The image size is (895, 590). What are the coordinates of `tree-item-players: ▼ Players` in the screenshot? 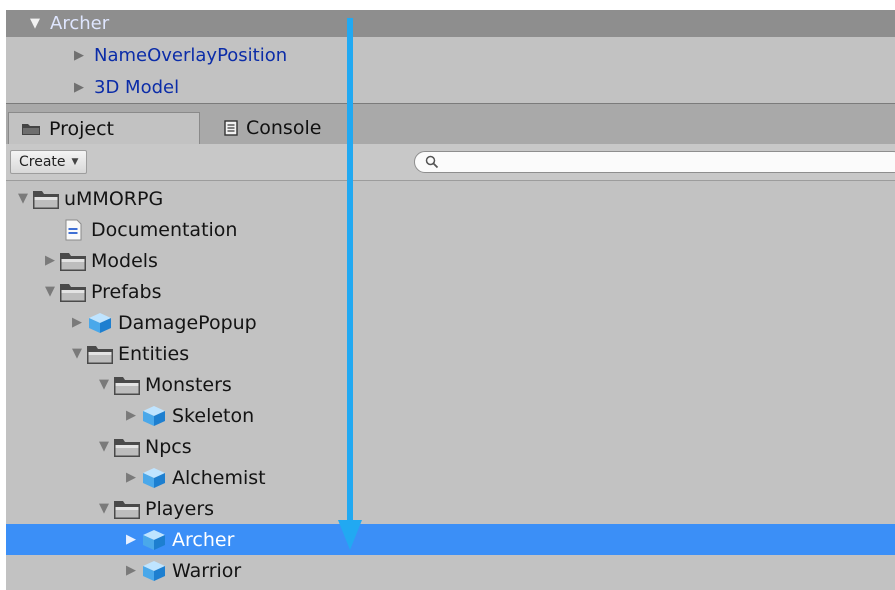 It's located at (450, 508).